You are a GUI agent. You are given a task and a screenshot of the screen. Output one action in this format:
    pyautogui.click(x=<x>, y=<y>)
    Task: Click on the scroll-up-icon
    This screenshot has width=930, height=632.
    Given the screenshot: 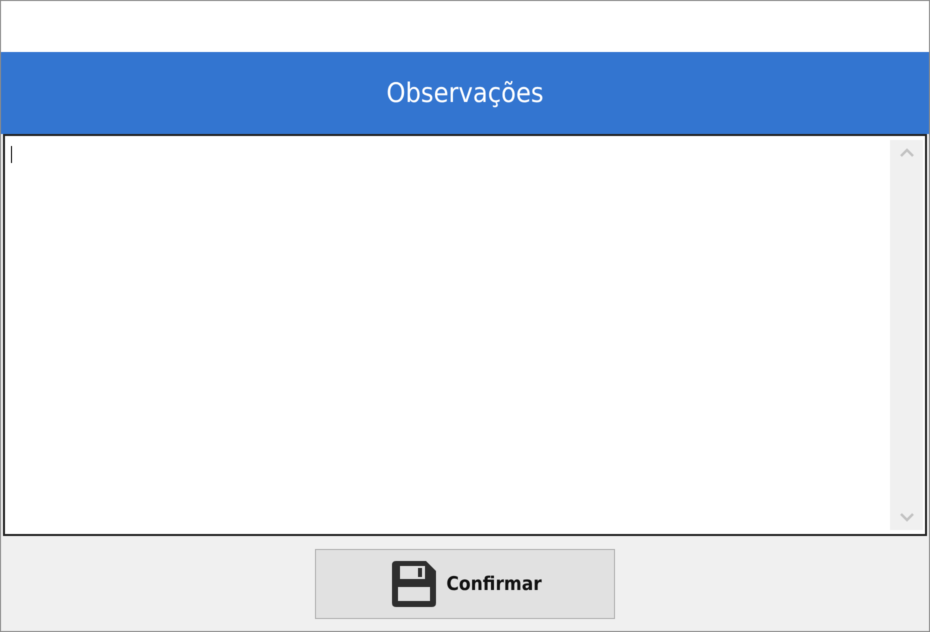 What is the action you would take?
    pyautogui.click(x=906, y=153)
    